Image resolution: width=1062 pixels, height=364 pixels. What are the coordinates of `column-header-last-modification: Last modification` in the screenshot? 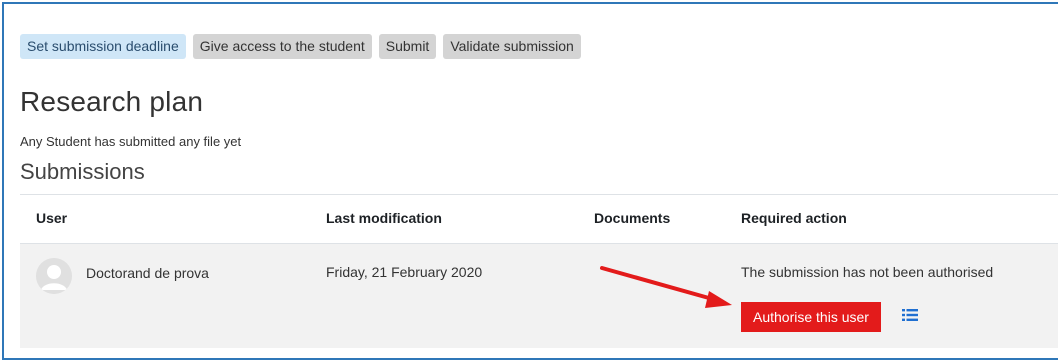 It's located at (384, 218).